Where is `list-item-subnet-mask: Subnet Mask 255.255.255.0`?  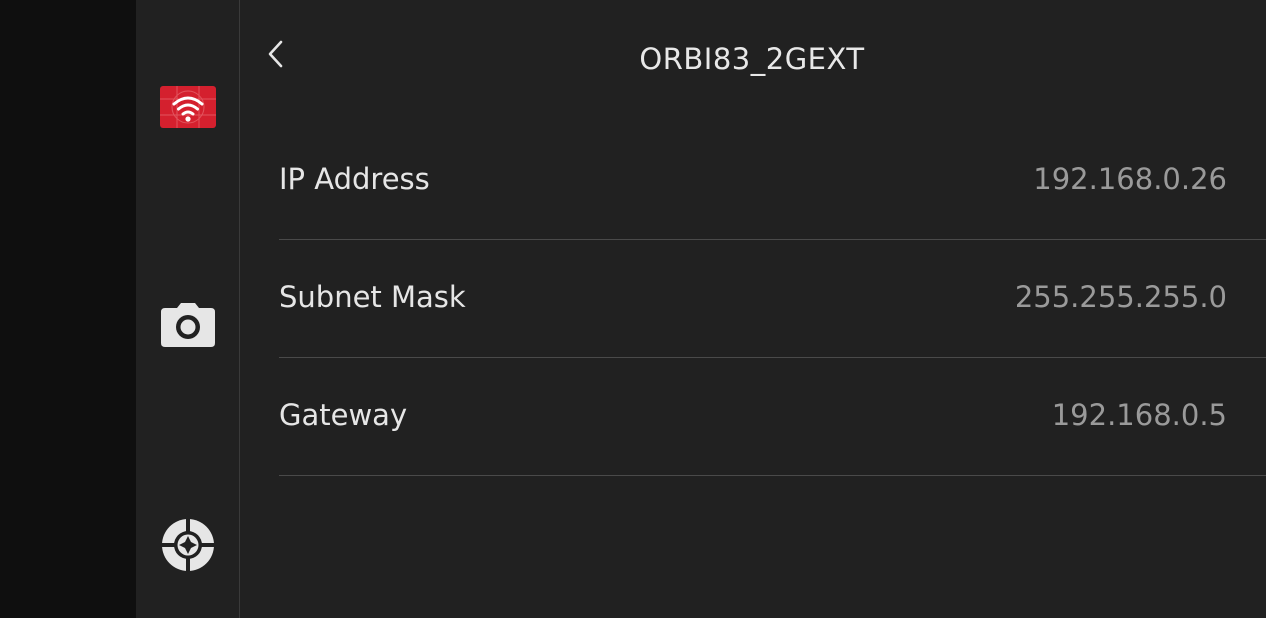 list-item-subnet-mask: Subnet Mask 255.255.255.0 is located at coordinates (772, 299).